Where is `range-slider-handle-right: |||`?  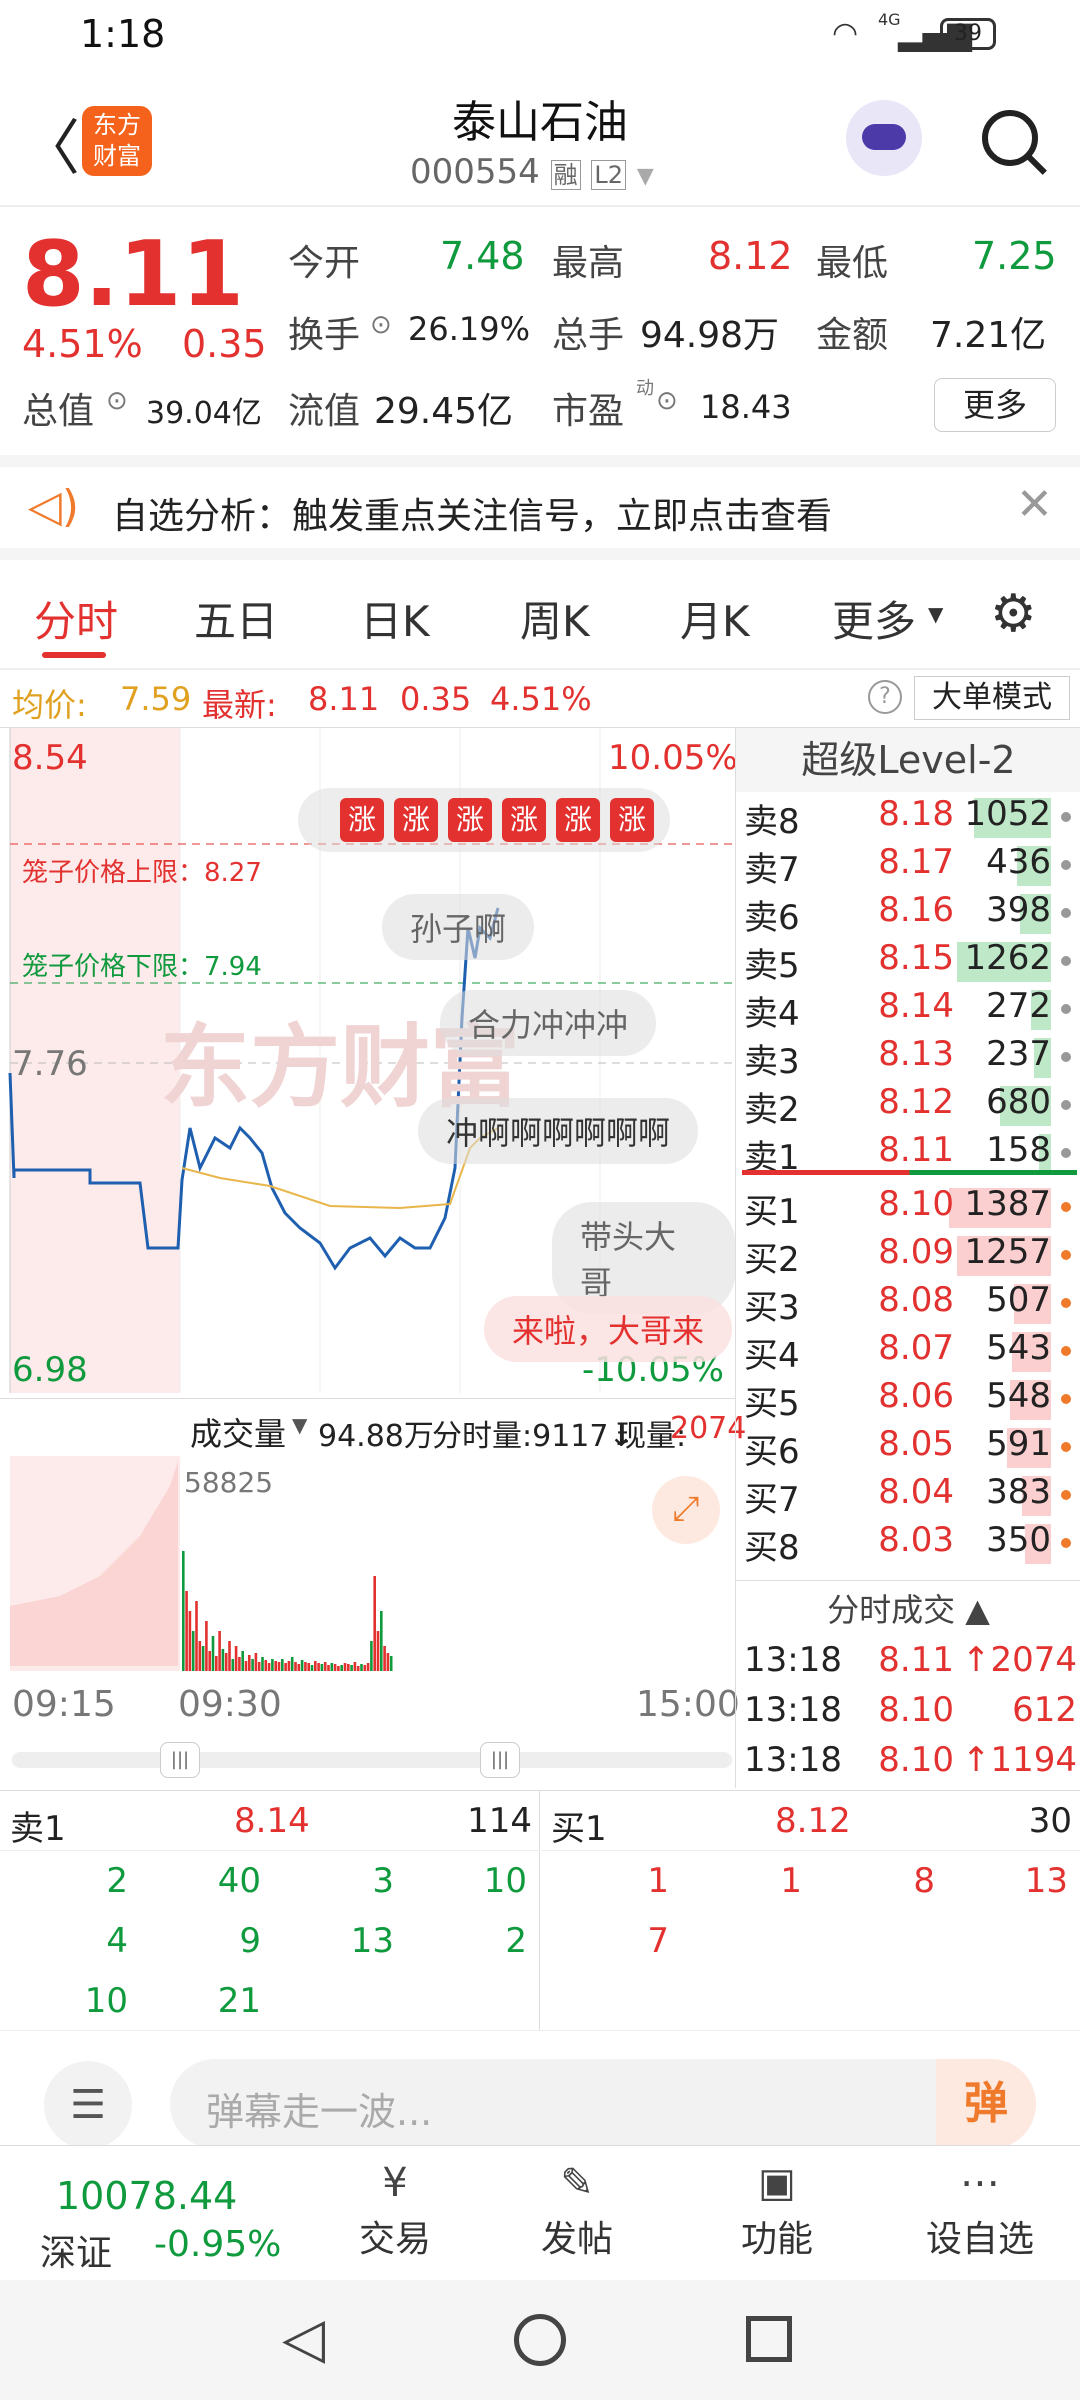 range-slider-handle-right: ||| is located at coordinates (500, 1760).